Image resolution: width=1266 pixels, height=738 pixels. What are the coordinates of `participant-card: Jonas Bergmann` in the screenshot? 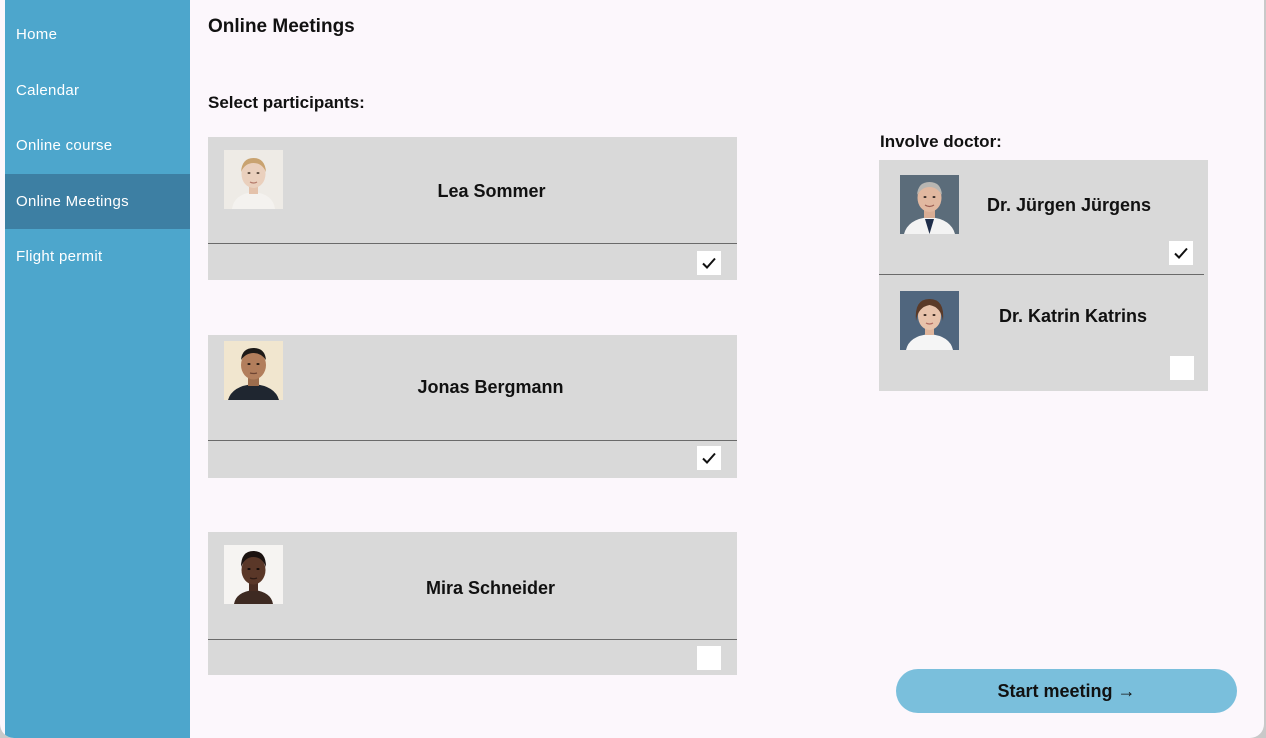 It's located at (472, 406).